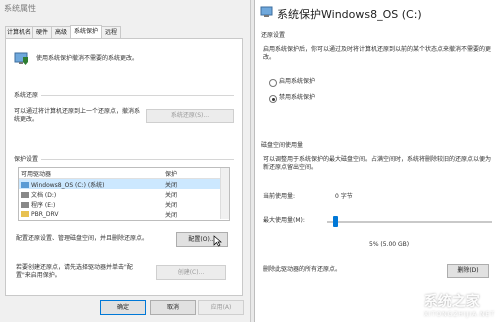 The image size is (500, 322). Describe the element at coordinates (87, 58) in the screenshot. I see `intro-text: 使用系统保护撤消不需要的系统更改。` at that location.